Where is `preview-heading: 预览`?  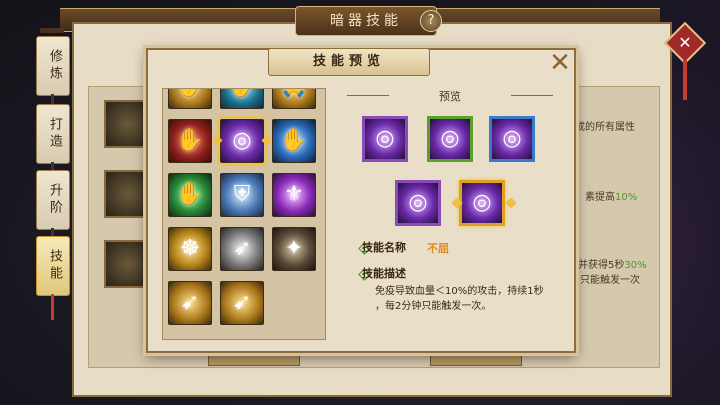
preview-heading: 预览 is located at coordinates (450, 96).